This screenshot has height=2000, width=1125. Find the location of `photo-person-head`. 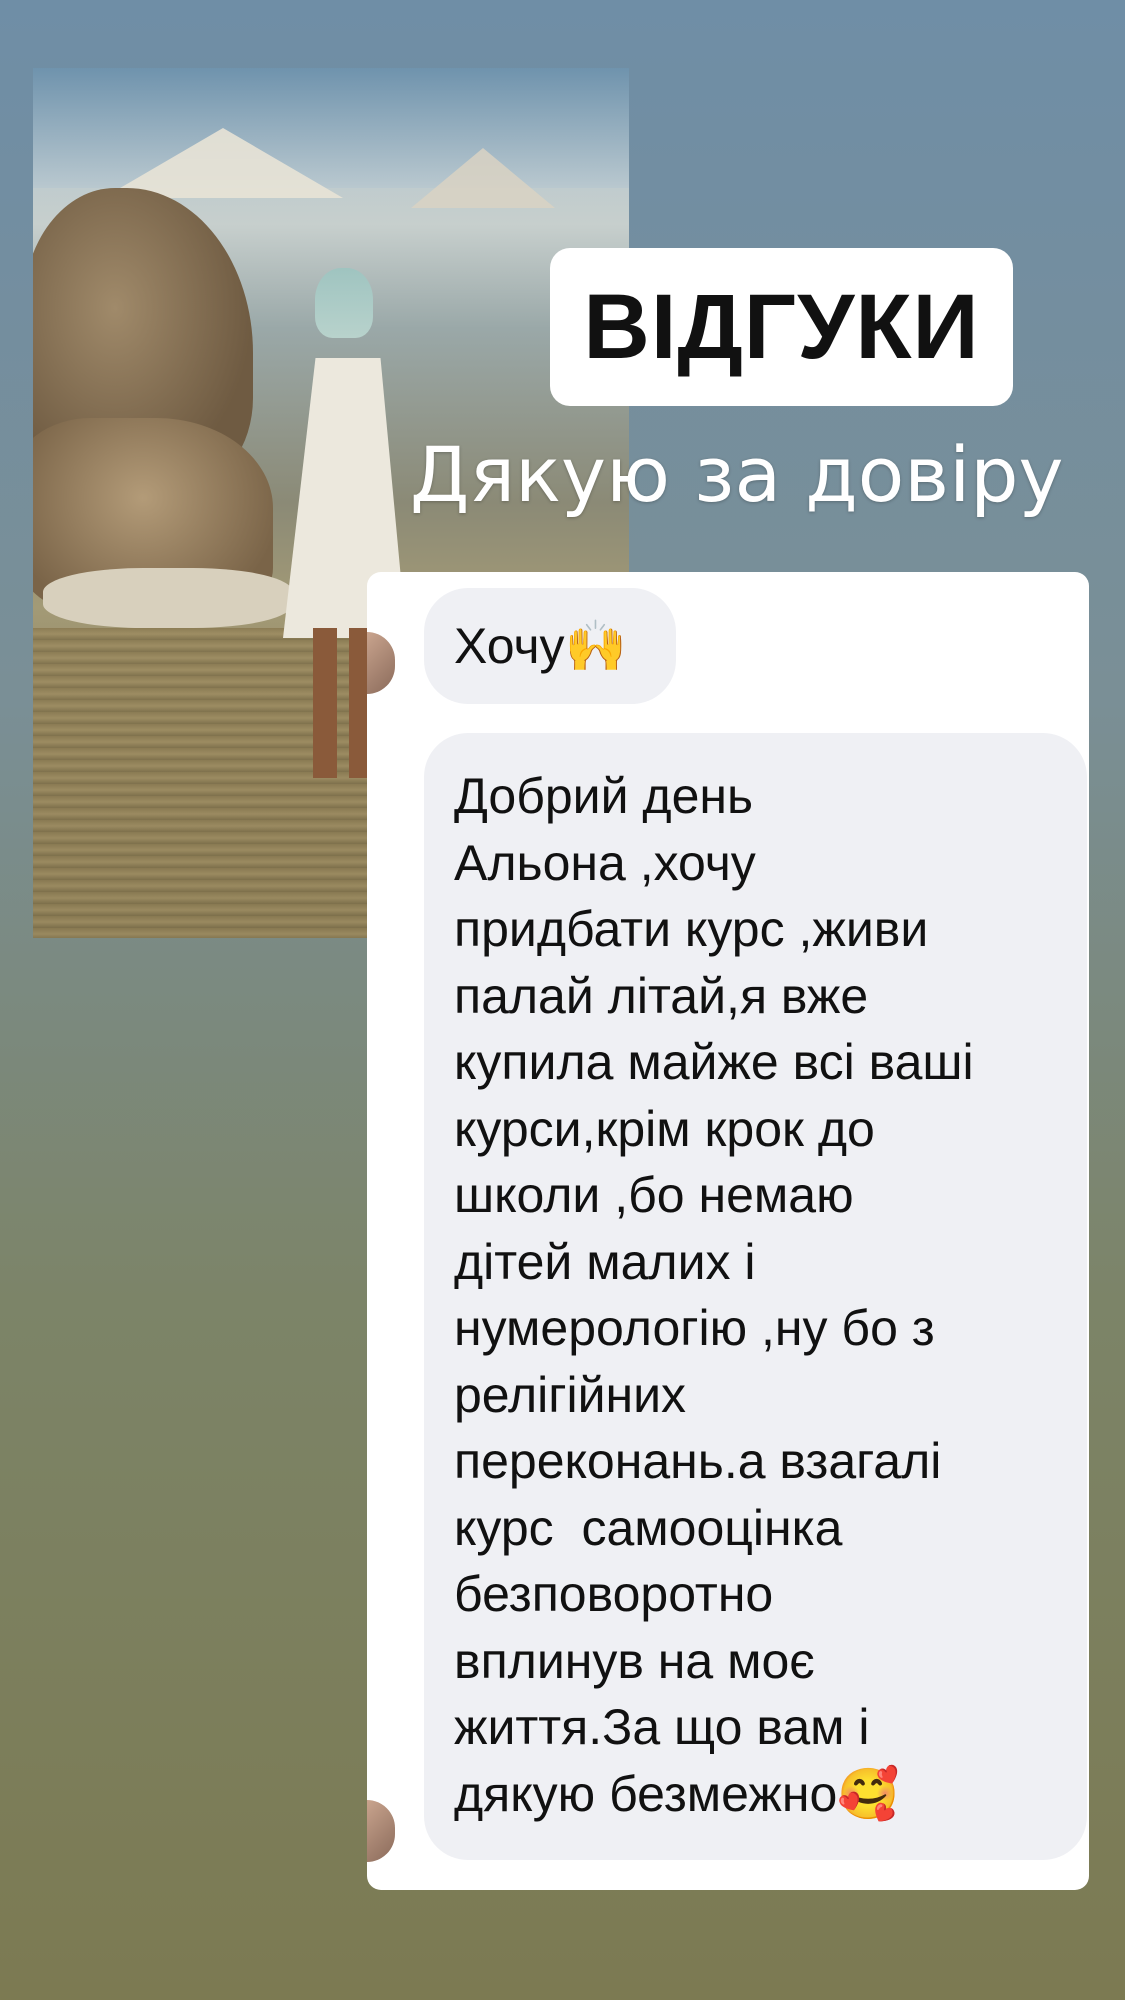

photo-person-head is located at coordinates (344, 303).